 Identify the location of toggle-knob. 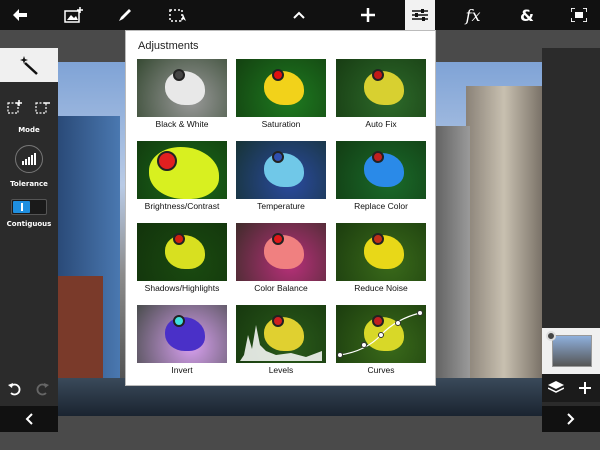
(21, 207).